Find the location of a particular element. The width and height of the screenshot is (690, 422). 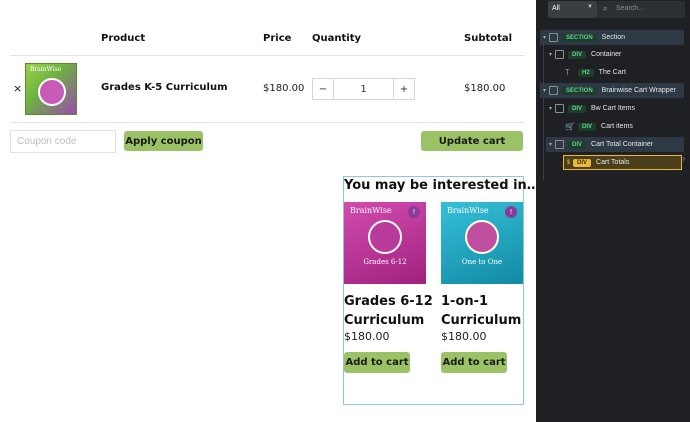

header-quantity: Quantity is located at coordinates (336, 38).